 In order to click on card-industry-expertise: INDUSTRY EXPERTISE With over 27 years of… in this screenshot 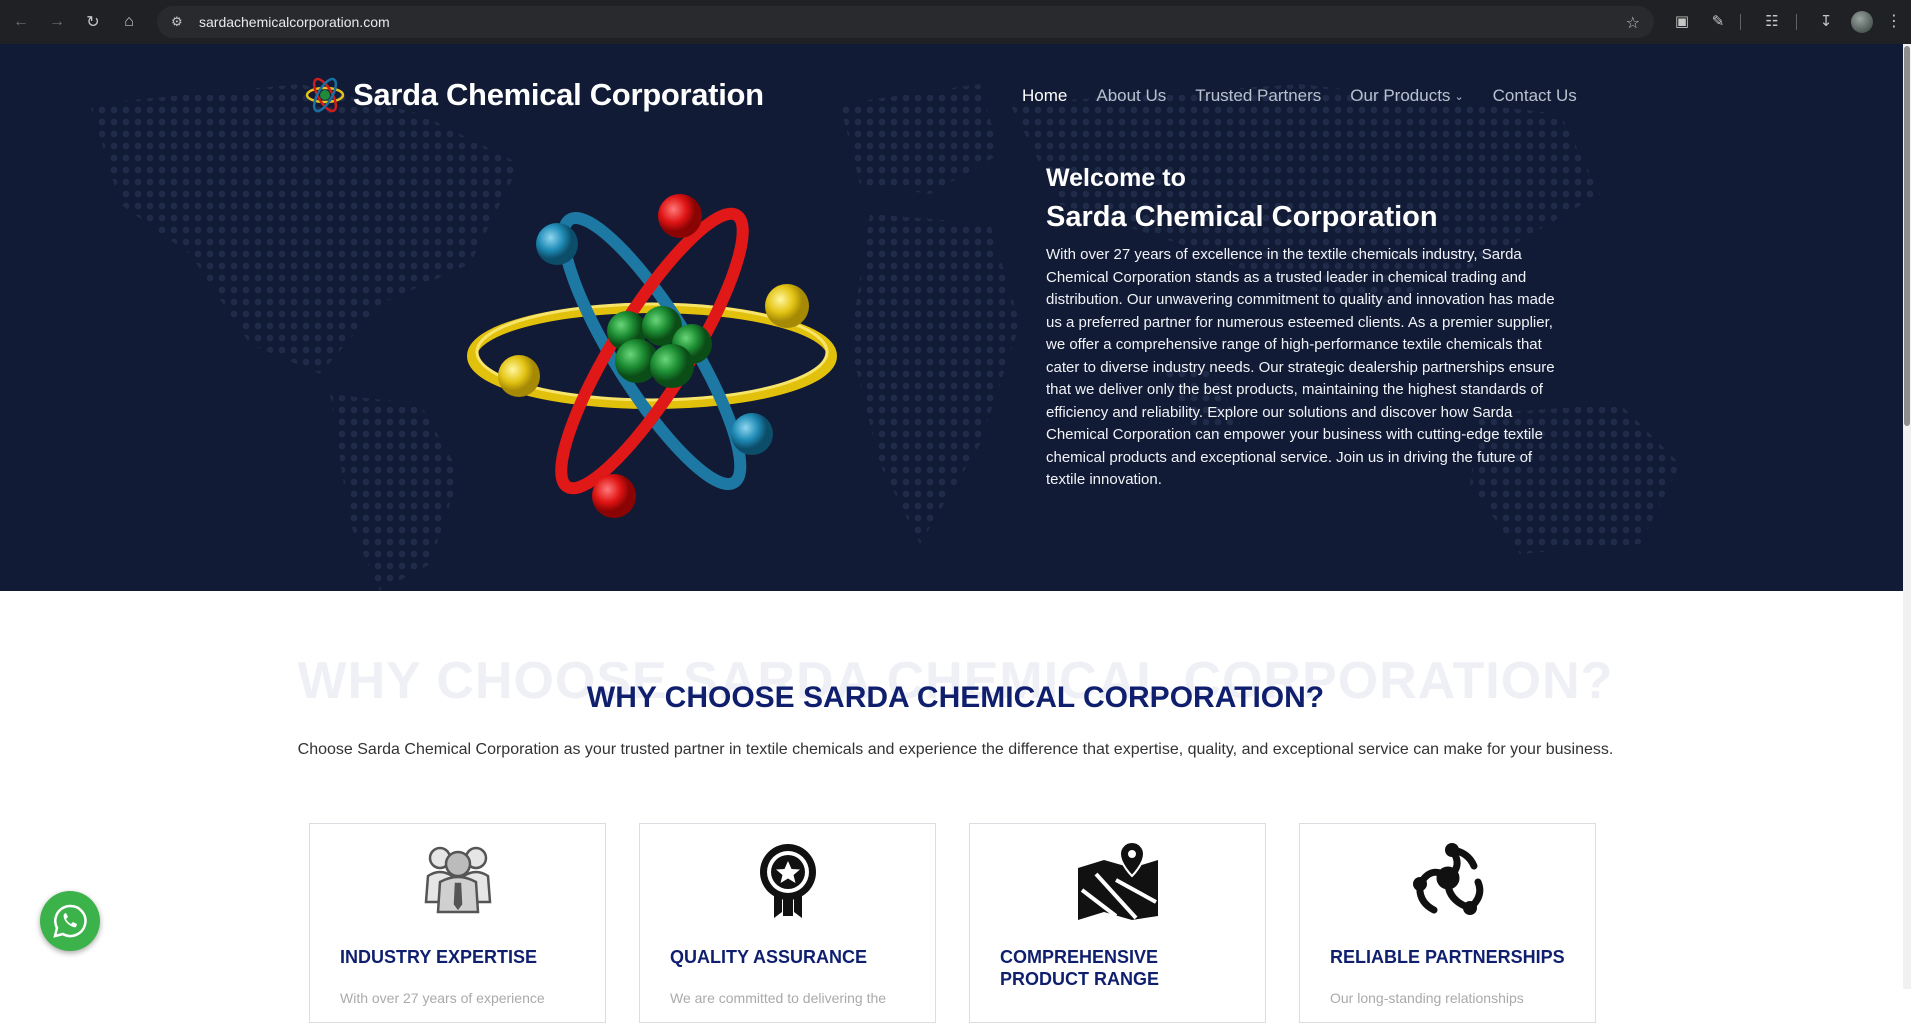, I will do `click(457, 923)`.